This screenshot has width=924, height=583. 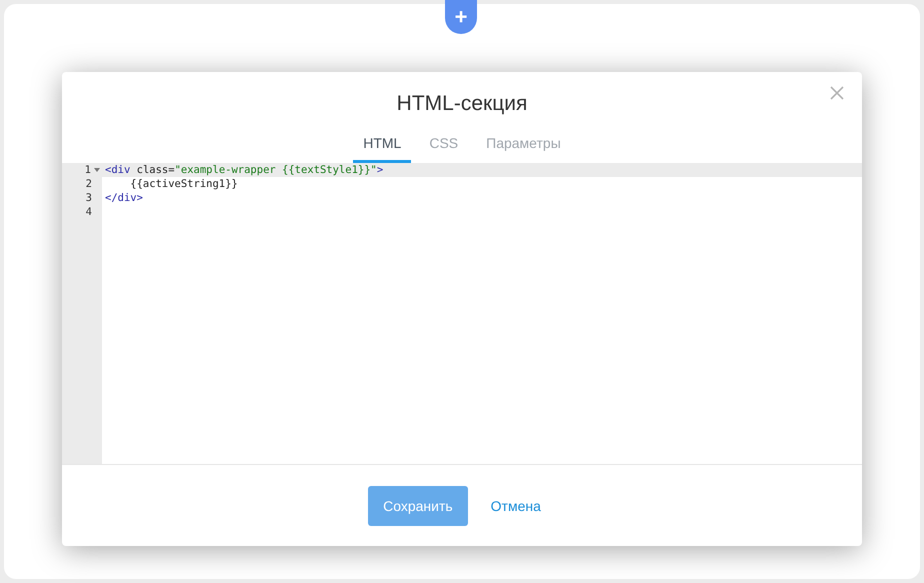 I want to click on line-number: 3, so click(x=89, y=198).